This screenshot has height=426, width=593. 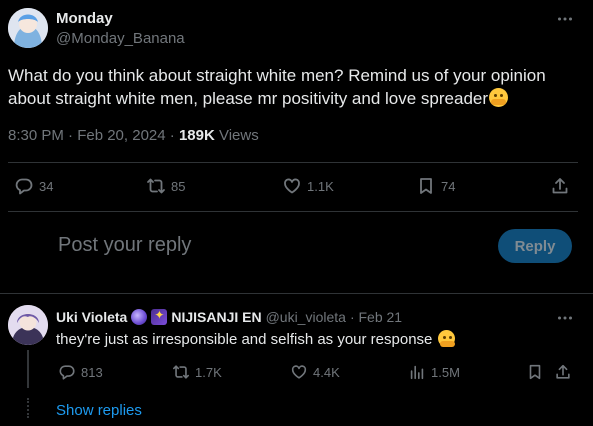 What do you see at coordinates (208, 372) in the screenshot?
I see `reply-retweet-count: 1.7K` at bounding box center [208, 372].